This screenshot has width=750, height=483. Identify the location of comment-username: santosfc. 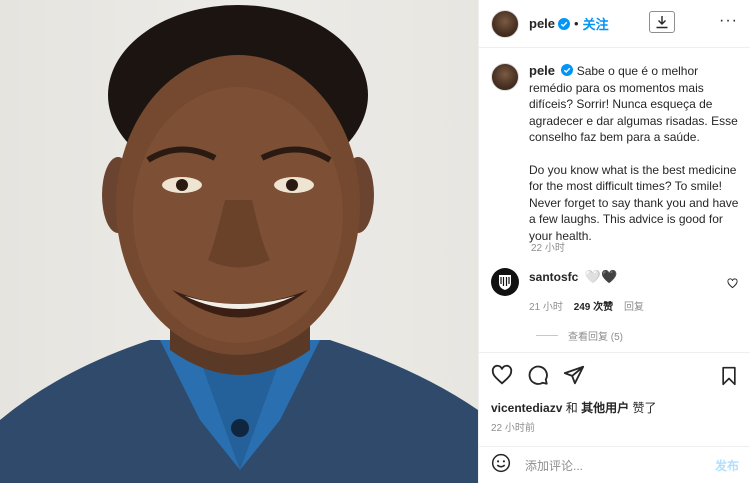
(553, 277).